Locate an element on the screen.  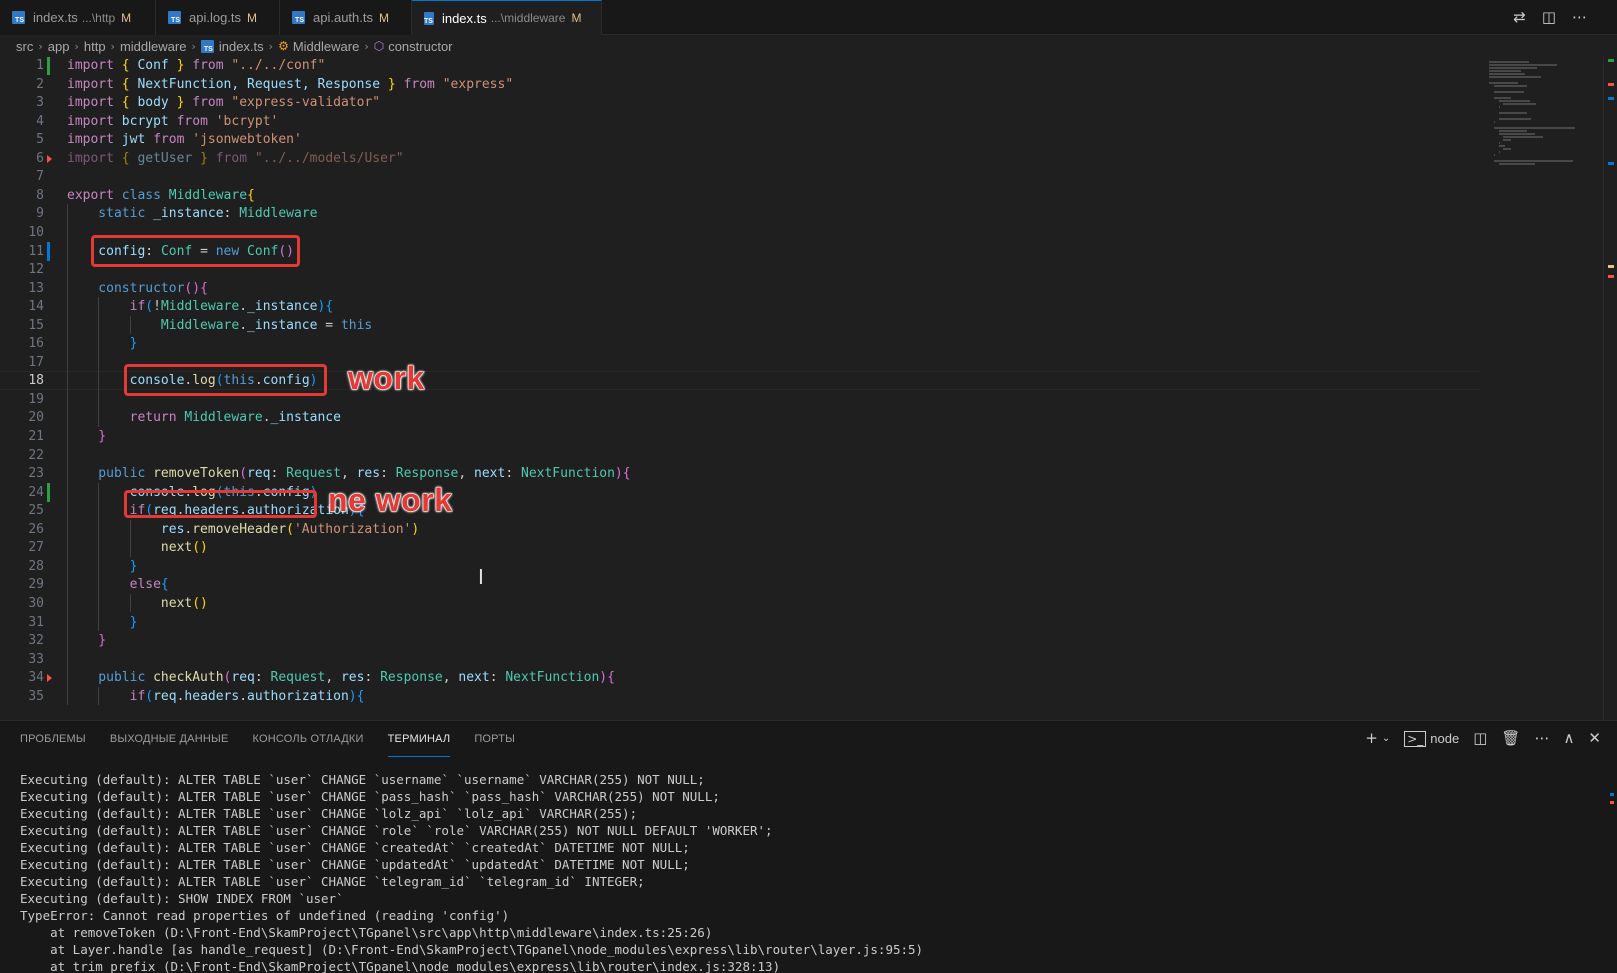
code-line: 7 is located at coordinates (740, 176).